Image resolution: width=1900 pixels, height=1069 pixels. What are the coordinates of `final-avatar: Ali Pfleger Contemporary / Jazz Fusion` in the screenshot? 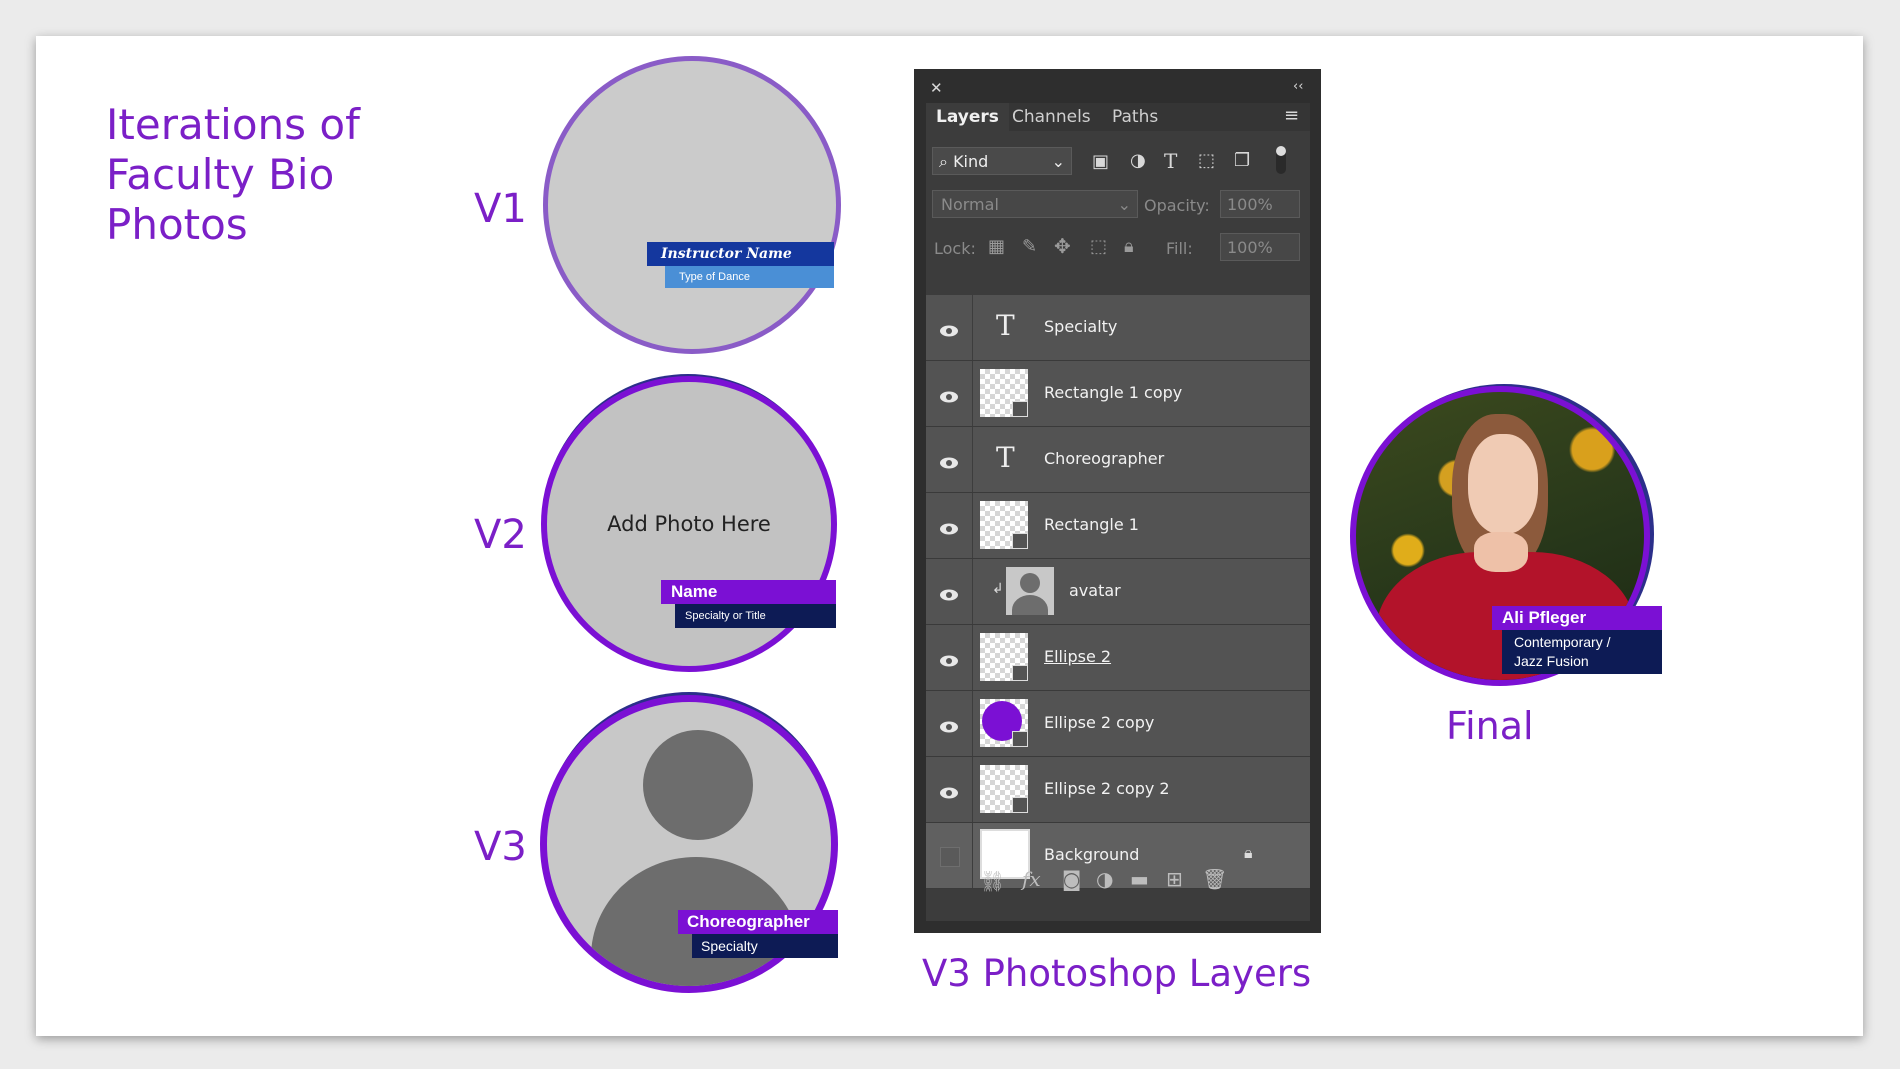 It's located at (1509, 537).